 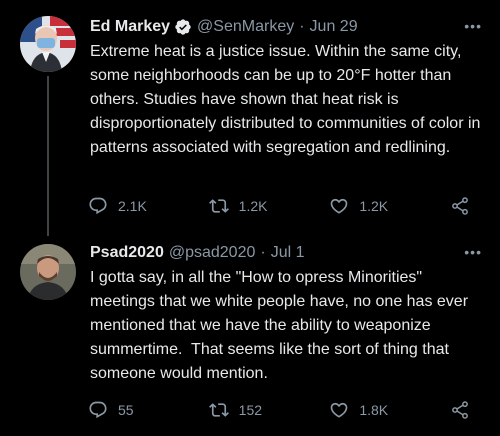 I want to click on tweet-header: Psad2020 @psad2020 · Jul 1, so click(x=197, y=253).